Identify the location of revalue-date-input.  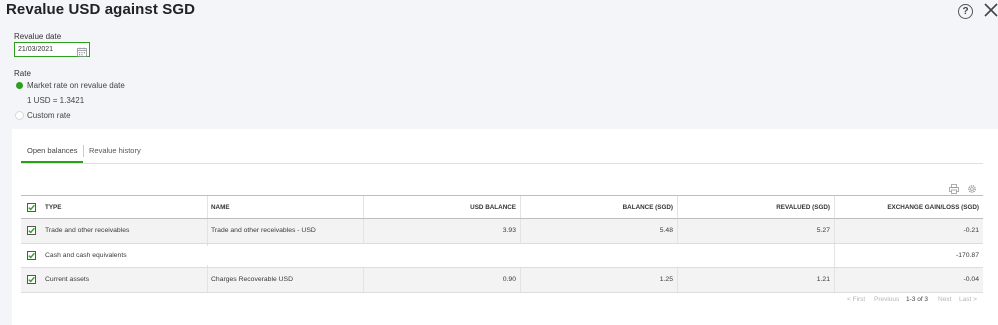
(45, 49).